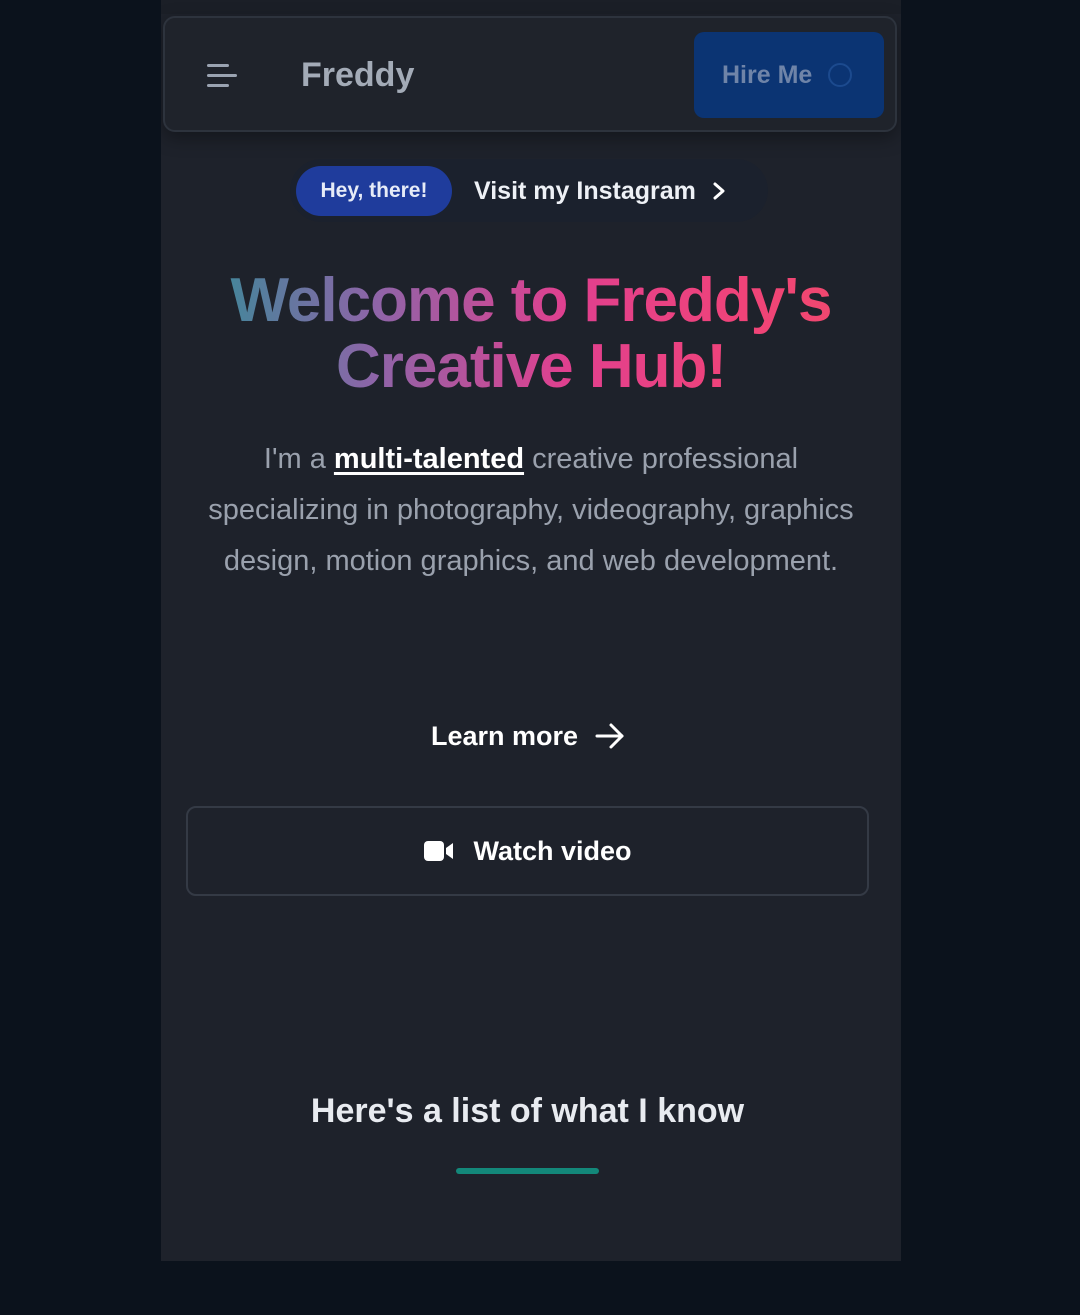 This screenshot has width=1080, height=1315. Describe the element at coordinates (222, 76) in the screenshot. I see `hamburger-menu-icon` at that location.